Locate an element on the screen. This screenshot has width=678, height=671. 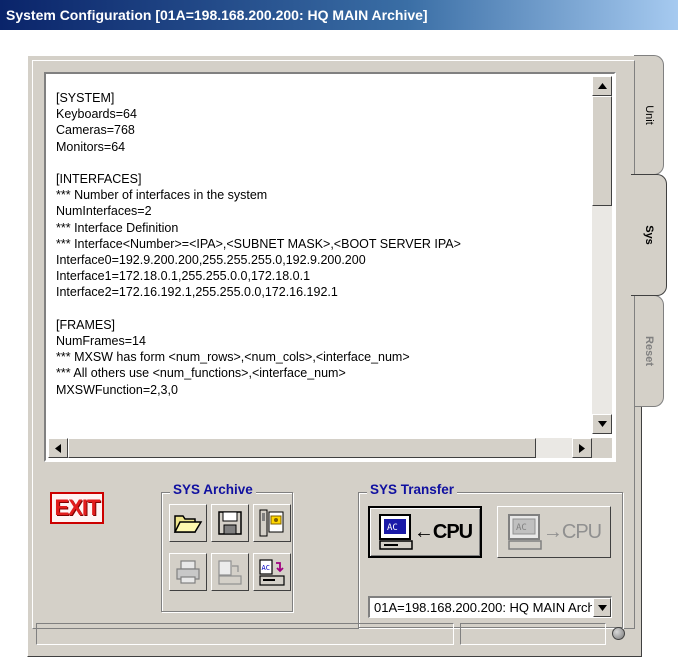
config-line: NumFrames=14 is located at coordinates (101, 341).